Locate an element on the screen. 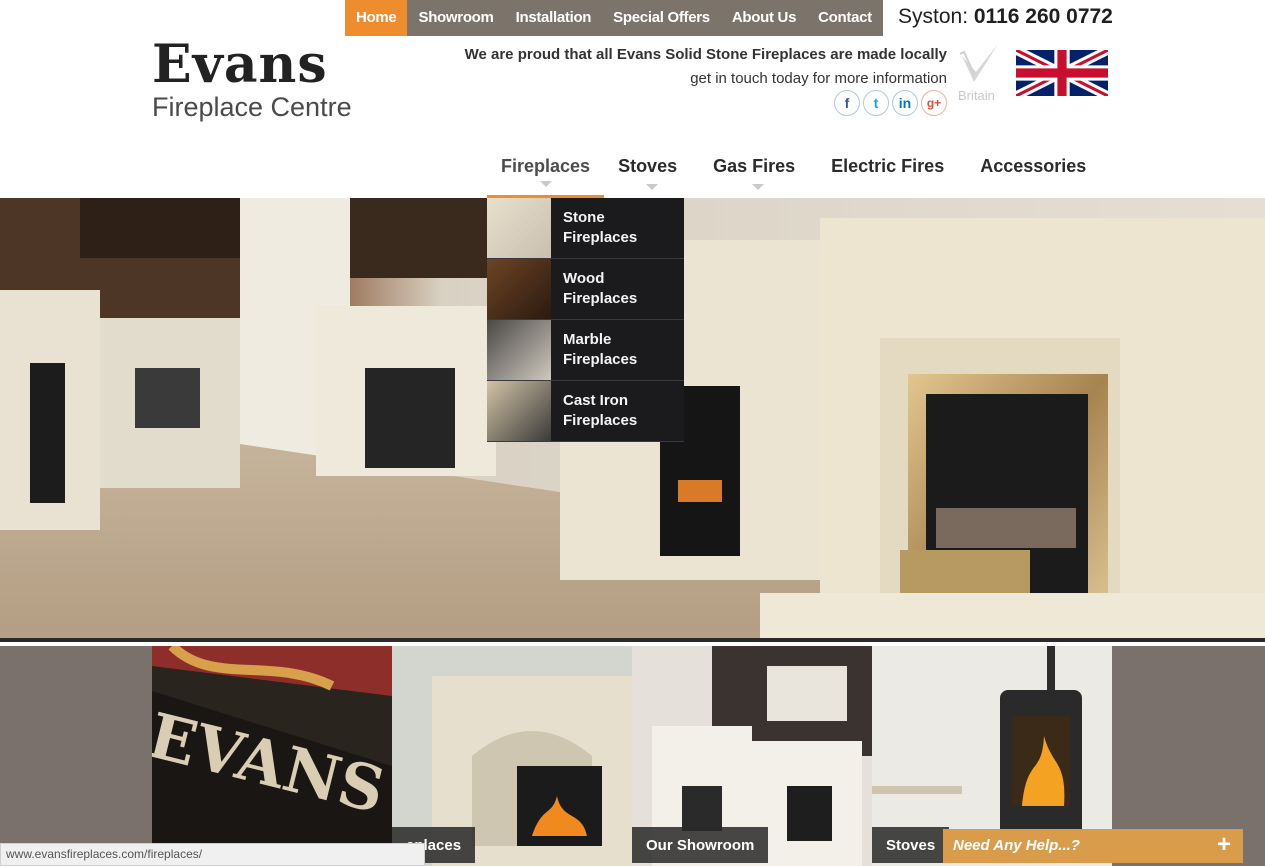 Image resolution: width=1265 pixels, height=866 pixels. tile-our-showroom: Our Showroom is located at coordinates (752, 756).